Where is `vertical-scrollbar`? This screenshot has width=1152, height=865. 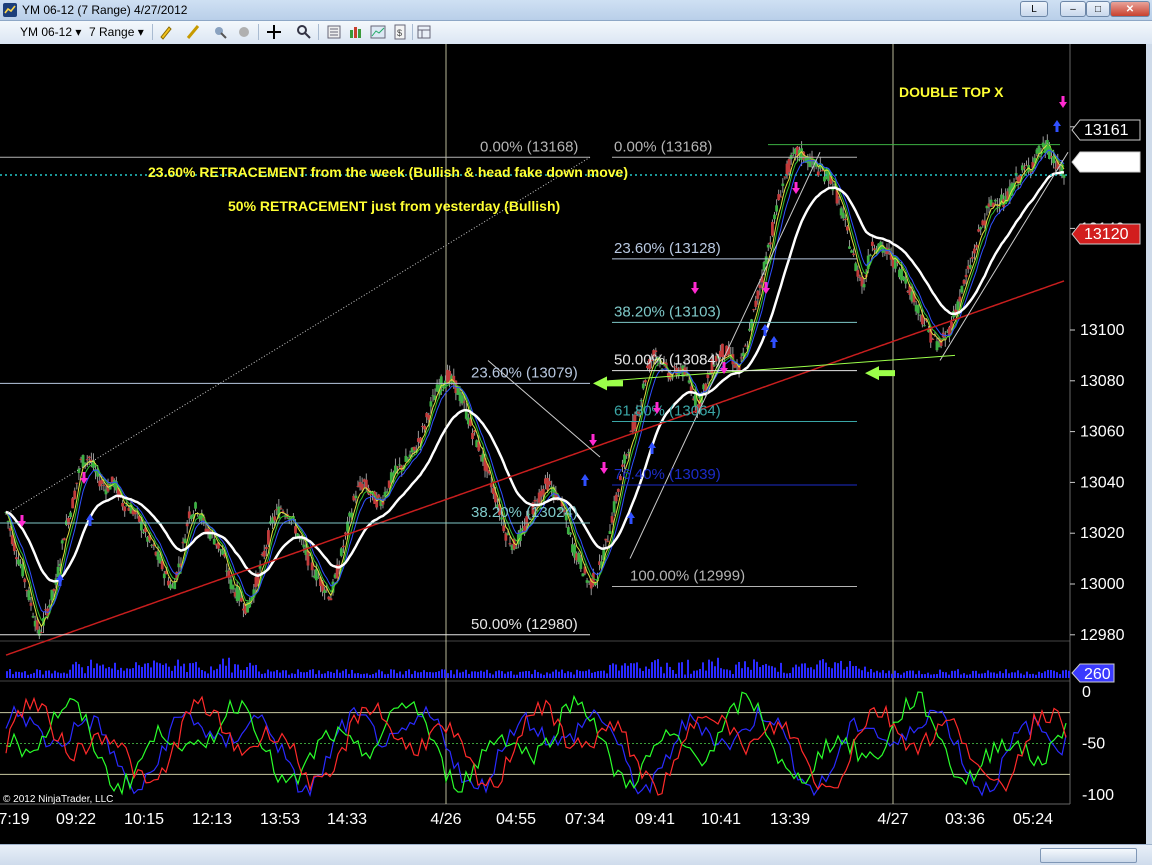 vertical-scrollbar is located at coordinates (1149, 444).